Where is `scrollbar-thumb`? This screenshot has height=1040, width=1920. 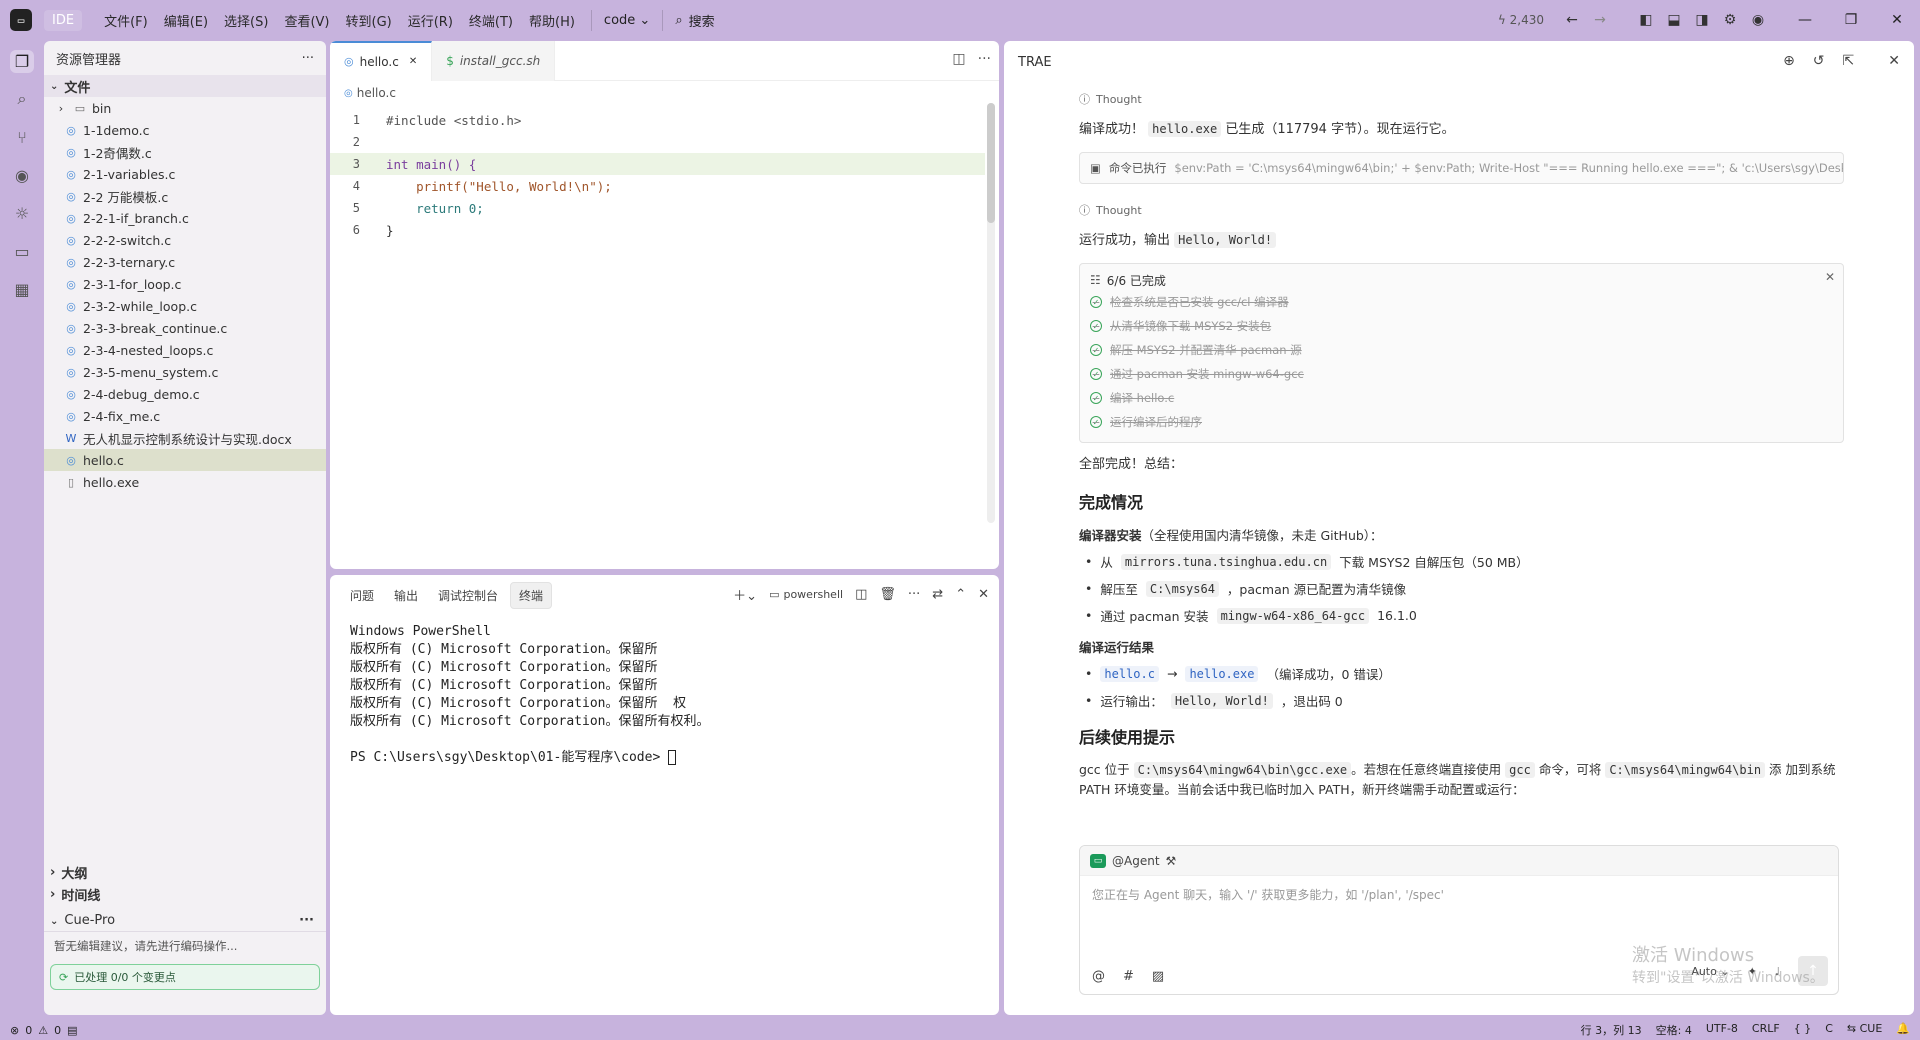 scrollbar-thumb is located at coordinates (991, 163).